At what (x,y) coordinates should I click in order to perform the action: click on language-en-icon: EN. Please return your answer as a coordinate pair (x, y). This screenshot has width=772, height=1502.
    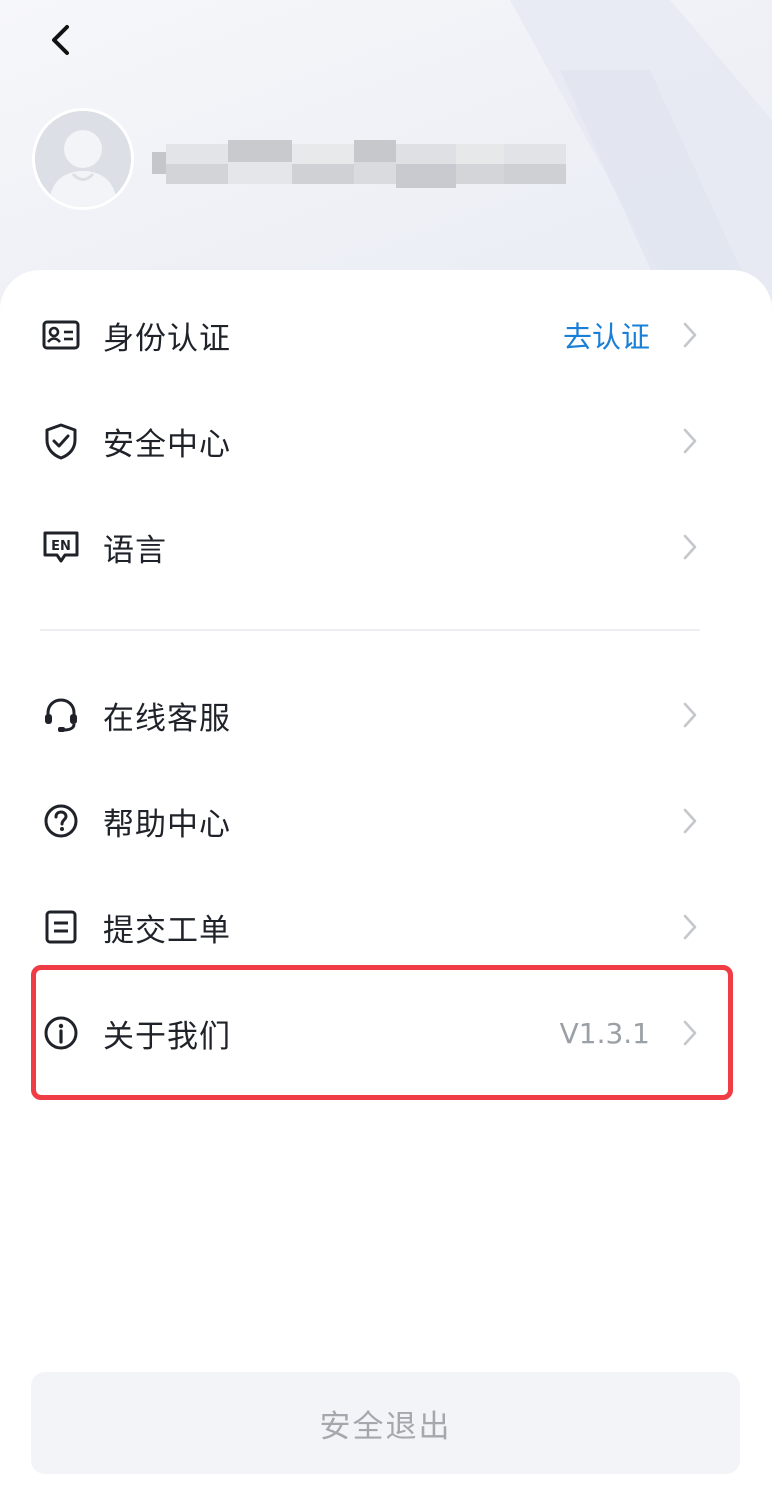
    Looking at the image, I should click on (61, 547).